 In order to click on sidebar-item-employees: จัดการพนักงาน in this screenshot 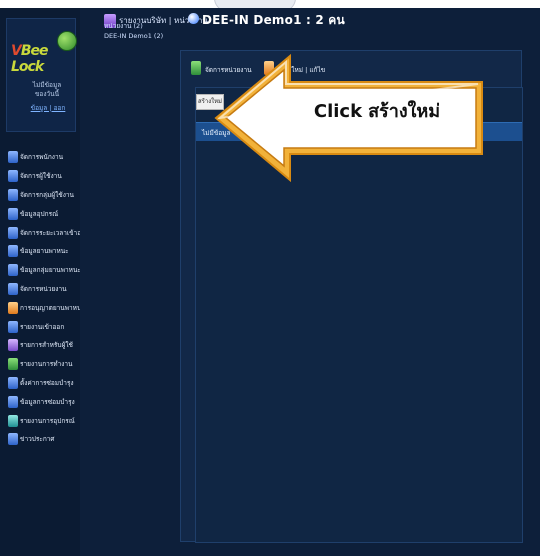, I will do `click(44, 157)`.